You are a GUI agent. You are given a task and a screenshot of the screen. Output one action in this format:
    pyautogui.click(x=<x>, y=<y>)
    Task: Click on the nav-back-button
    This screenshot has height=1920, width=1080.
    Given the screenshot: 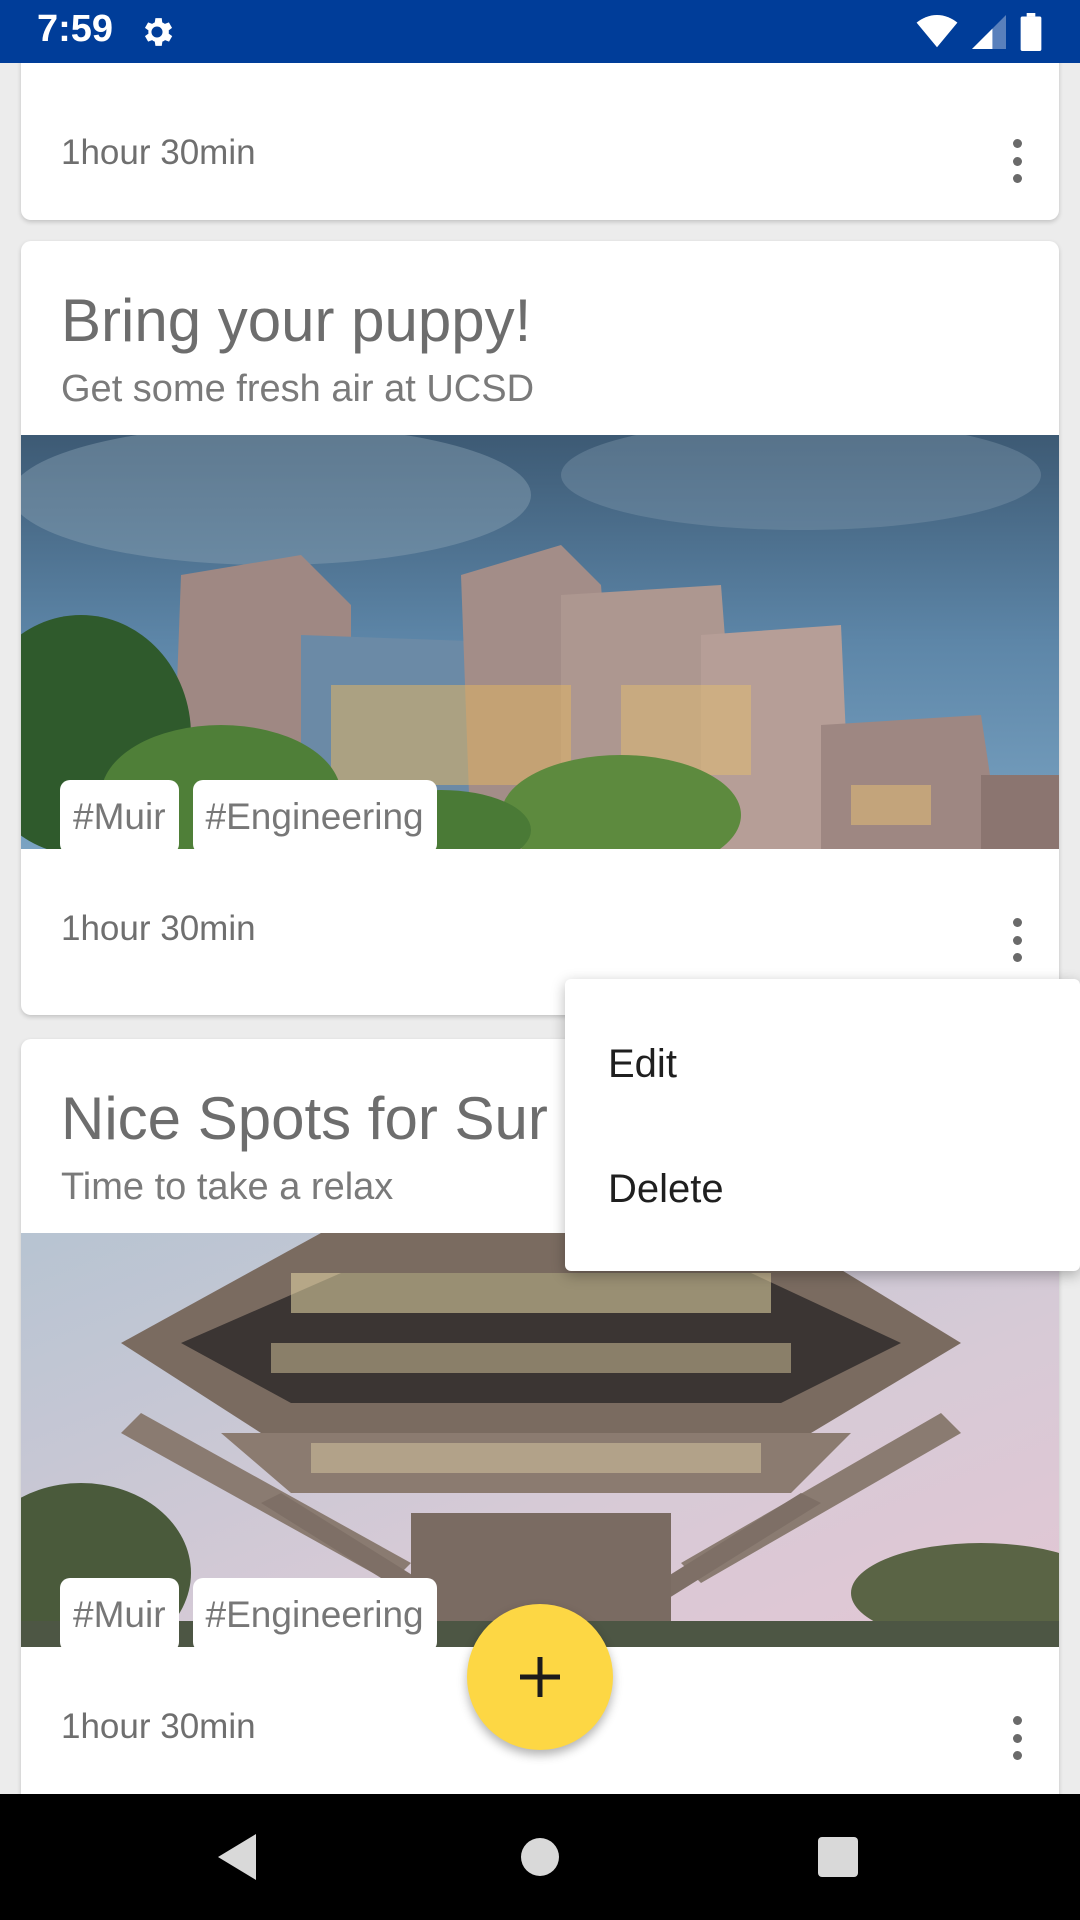 What is the action you would take?
    pyautogui.click(x=238, y=1857)
    